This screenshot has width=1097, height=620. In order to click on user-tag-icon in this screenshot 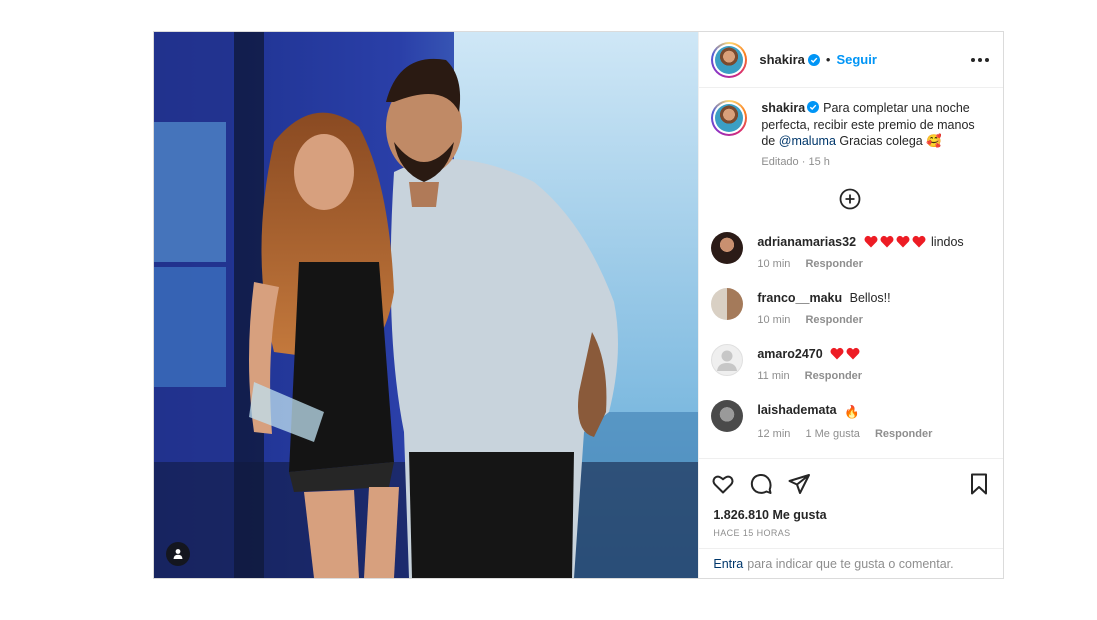, I will do `click(178, 554)`.